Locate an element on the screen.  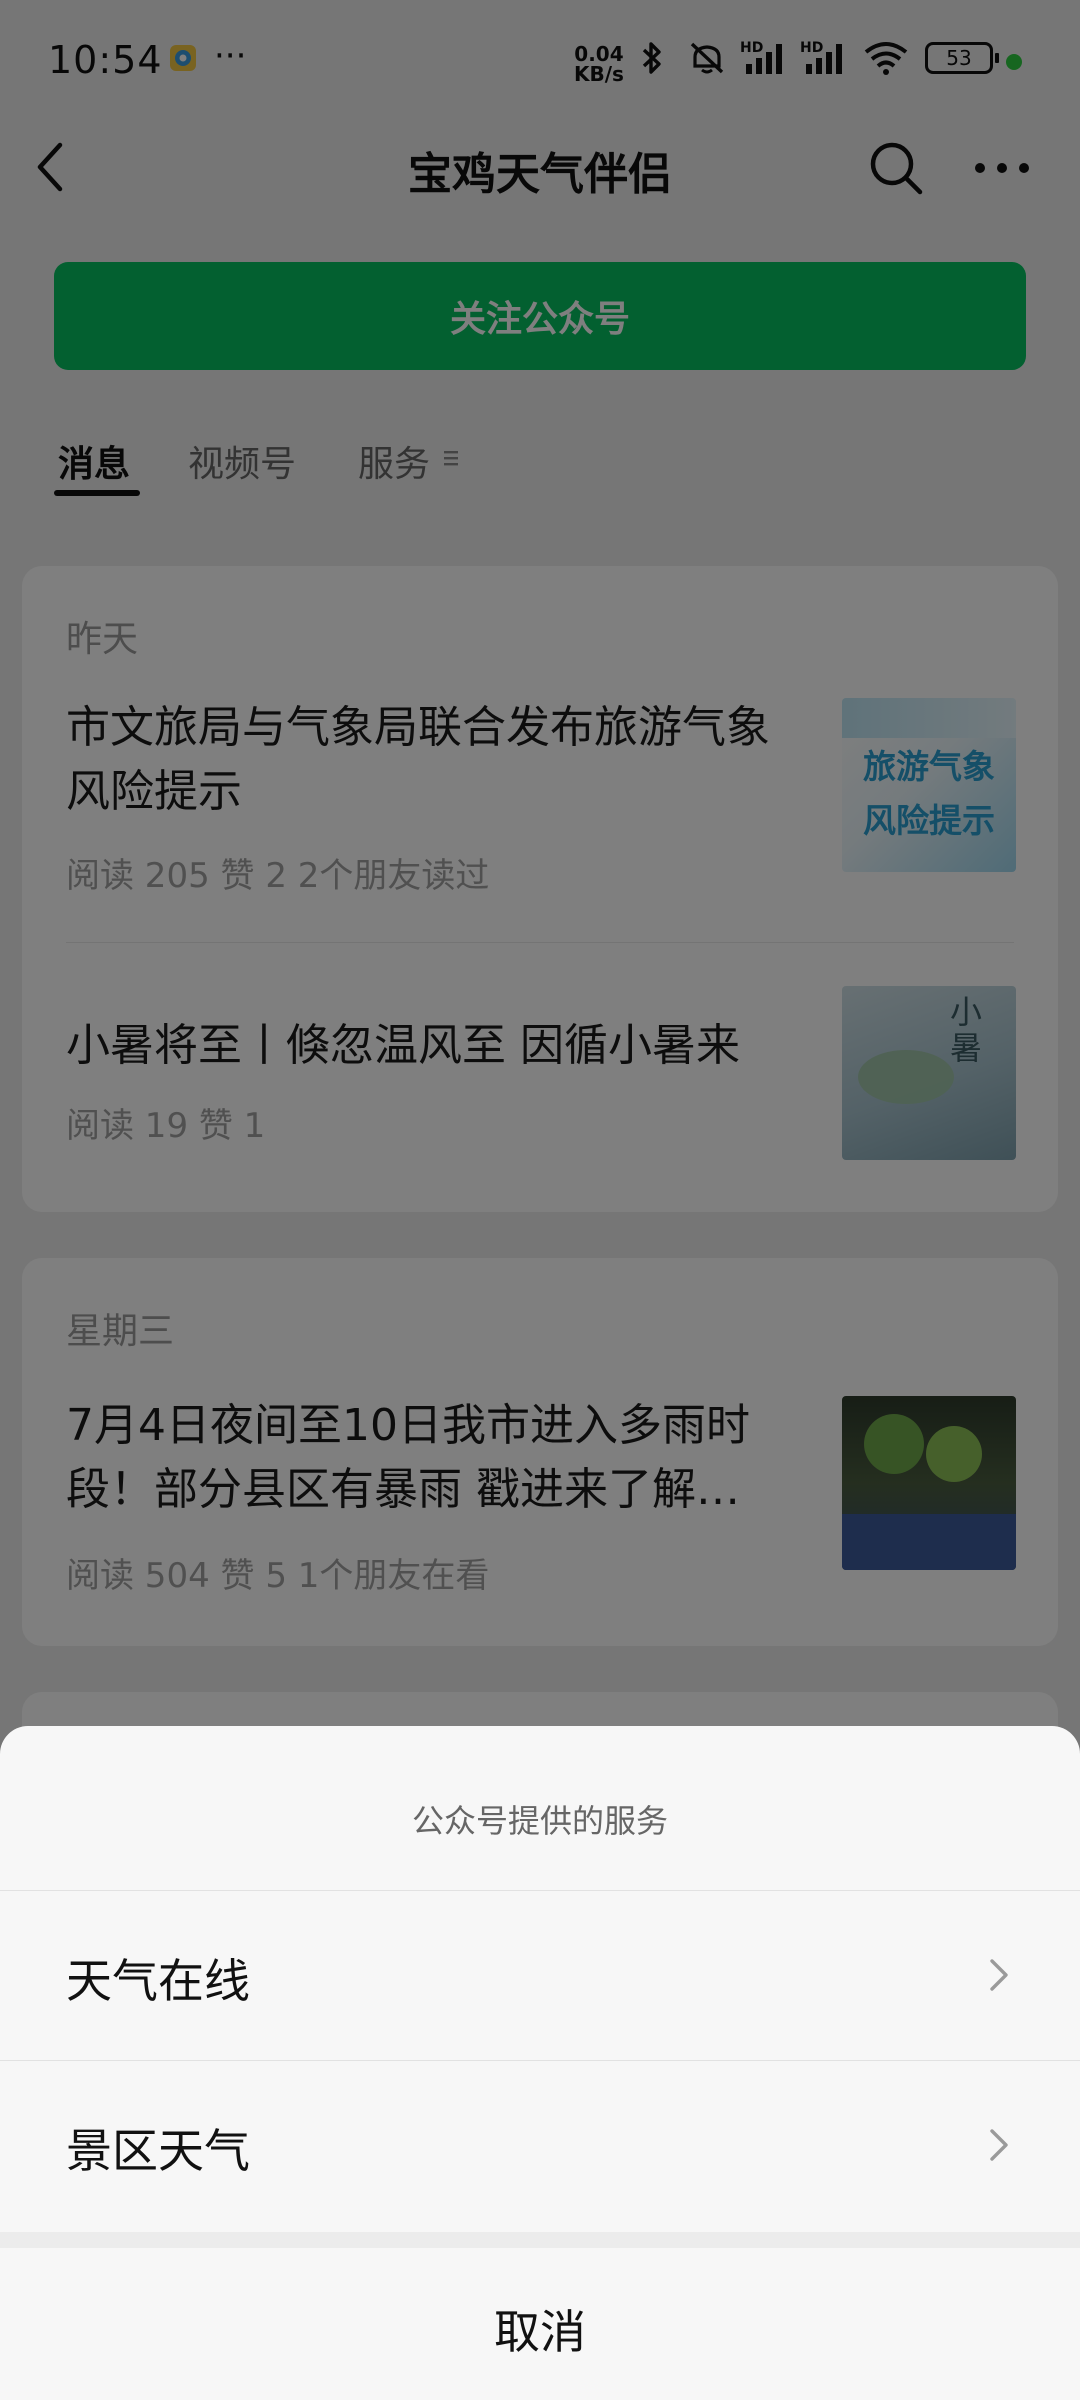
service-item-scenic-weather: 景区天气 is located at coordinates (540, 2145).